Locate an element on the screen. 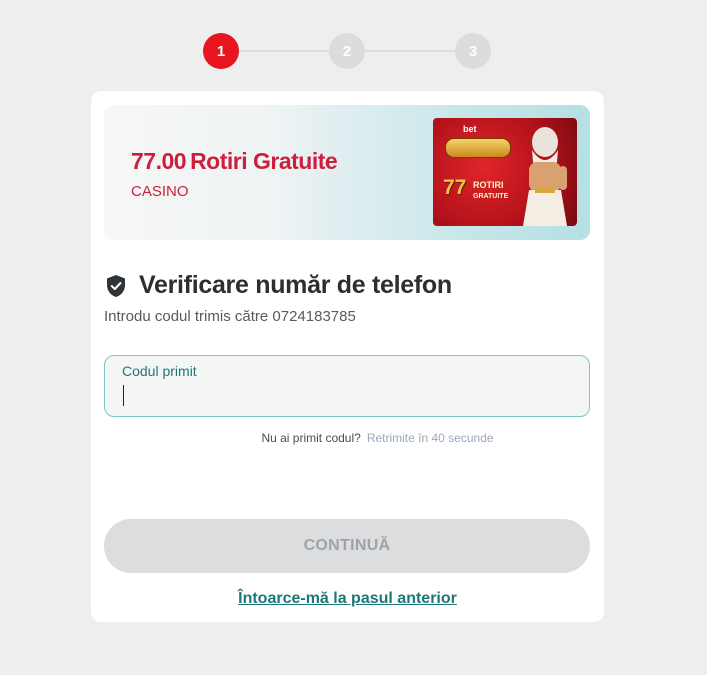 The width and height of the screenshot is (707, 675). step-2: 2 is located at coordinates (347, 51).